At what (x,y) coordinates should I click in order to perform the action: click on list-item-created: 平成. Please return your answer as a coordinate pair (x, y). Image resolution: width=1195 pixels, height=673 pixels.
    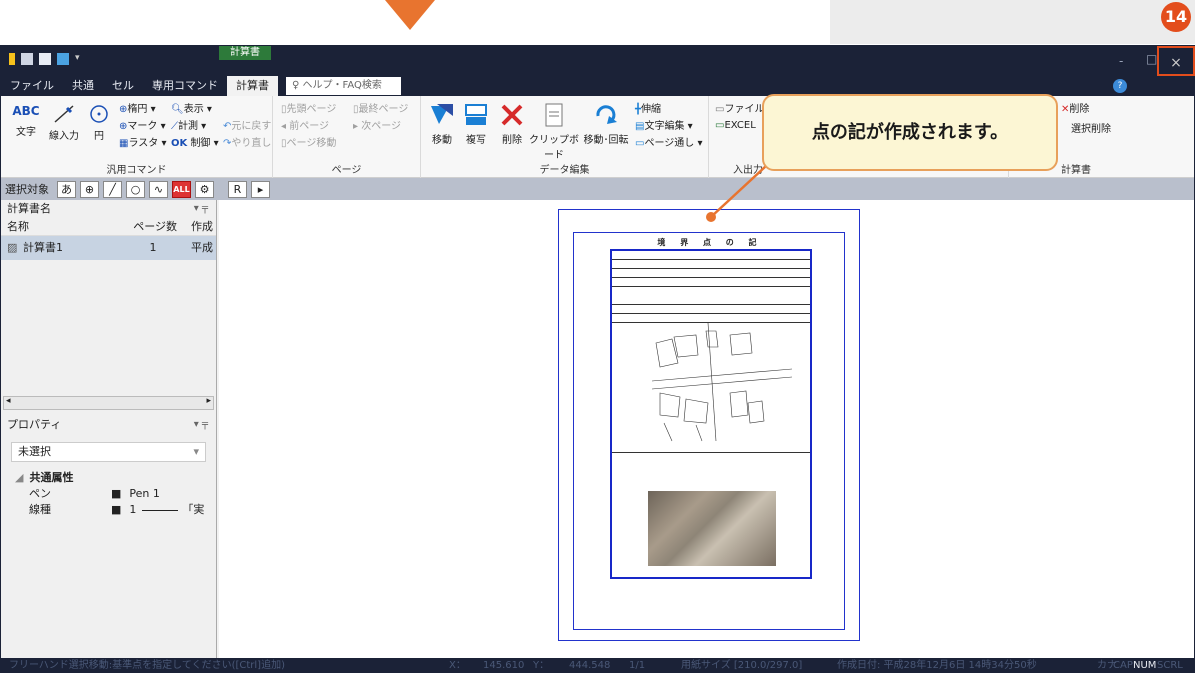
    Looking at the image, I should click on (202, 247).